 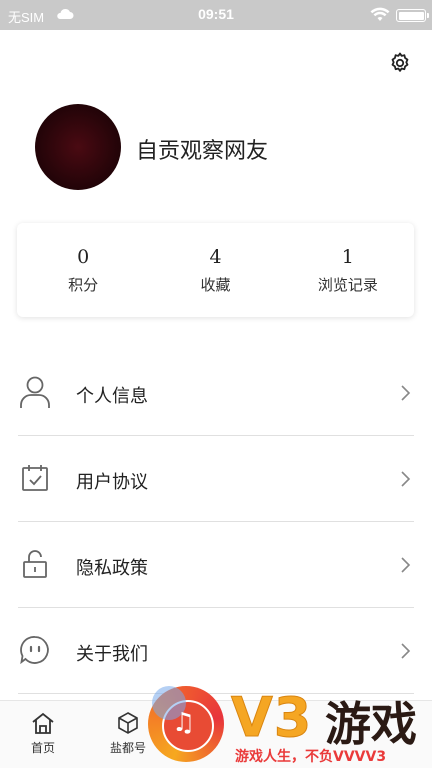 I want to click on stat-value: 0, so click(x=83, y=256).